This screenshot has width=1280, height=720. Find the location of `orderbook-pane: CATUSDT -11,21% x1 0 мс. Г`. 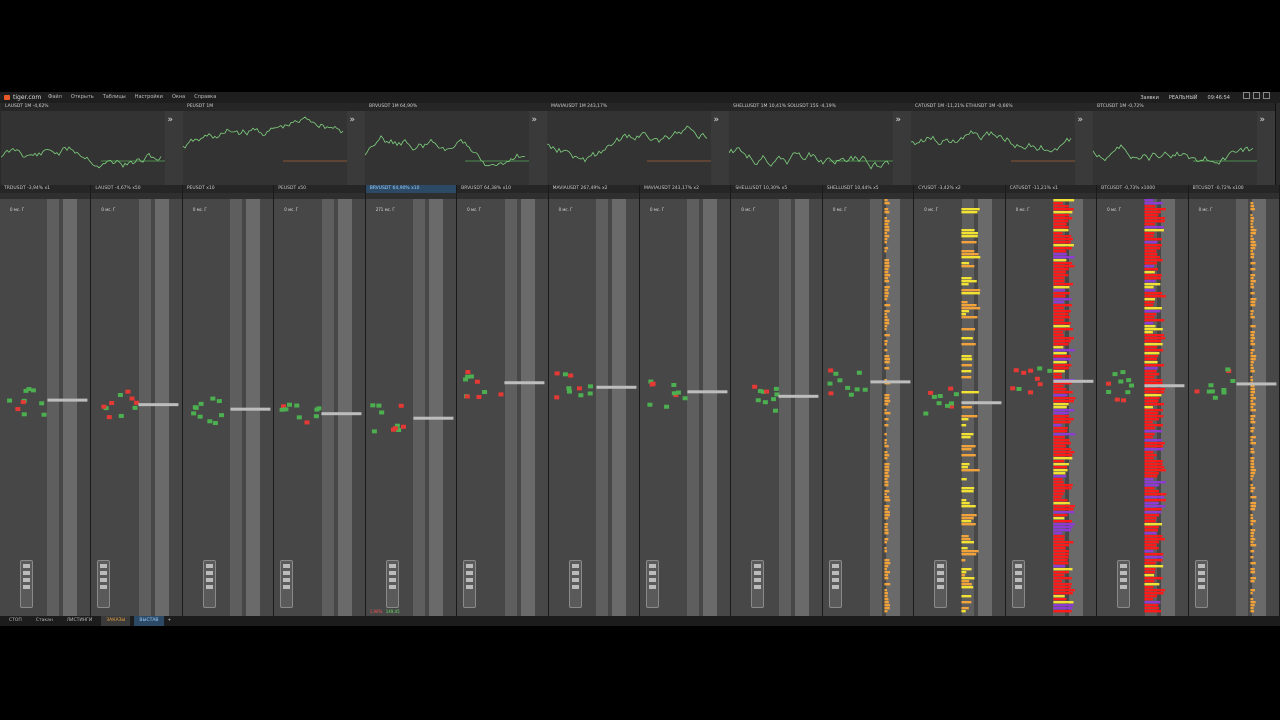

orderbook-pane: CATUSDT -11,21% x1 0 мс. Г is located at coordinates (1051, 400).